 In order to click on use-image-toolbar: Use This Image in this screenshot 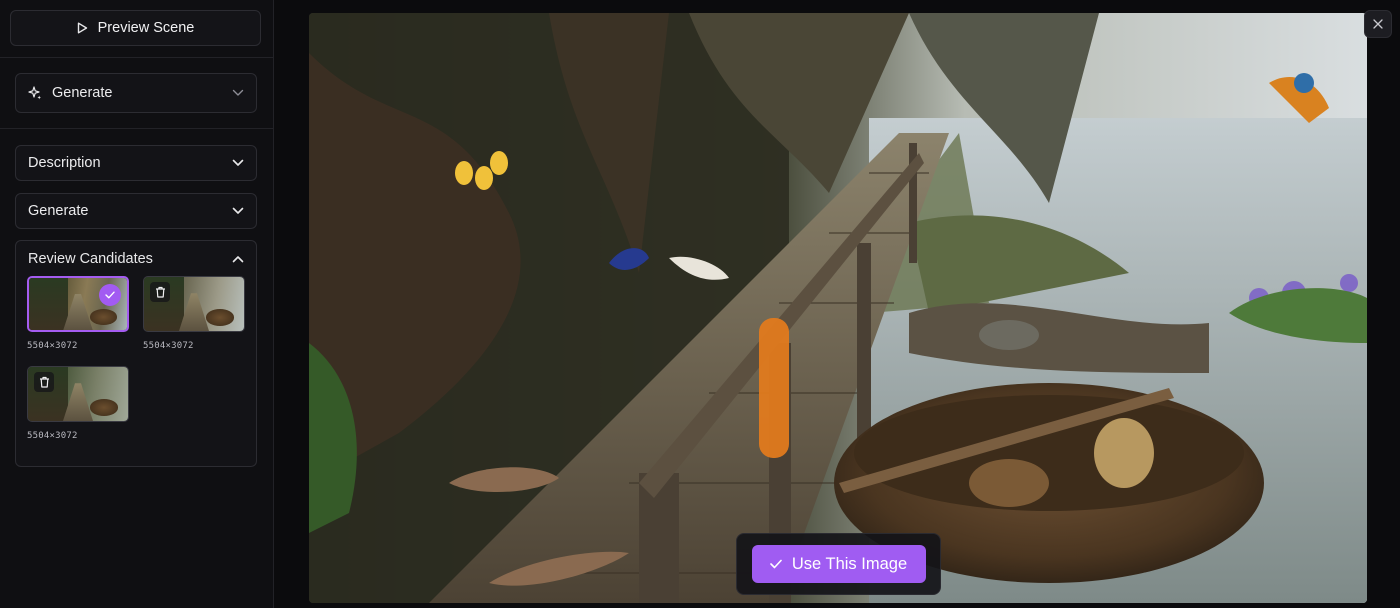, I will do `click(838, 564)`.